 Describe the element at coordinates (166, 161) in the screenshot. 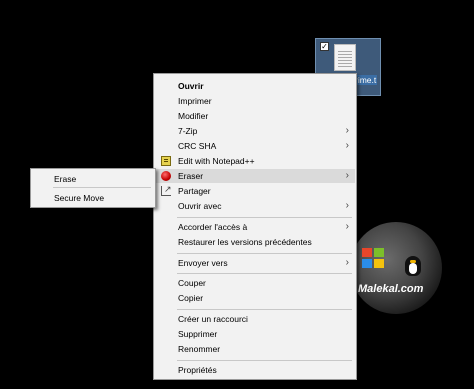

I see `notepad-plus-icon` at that location.